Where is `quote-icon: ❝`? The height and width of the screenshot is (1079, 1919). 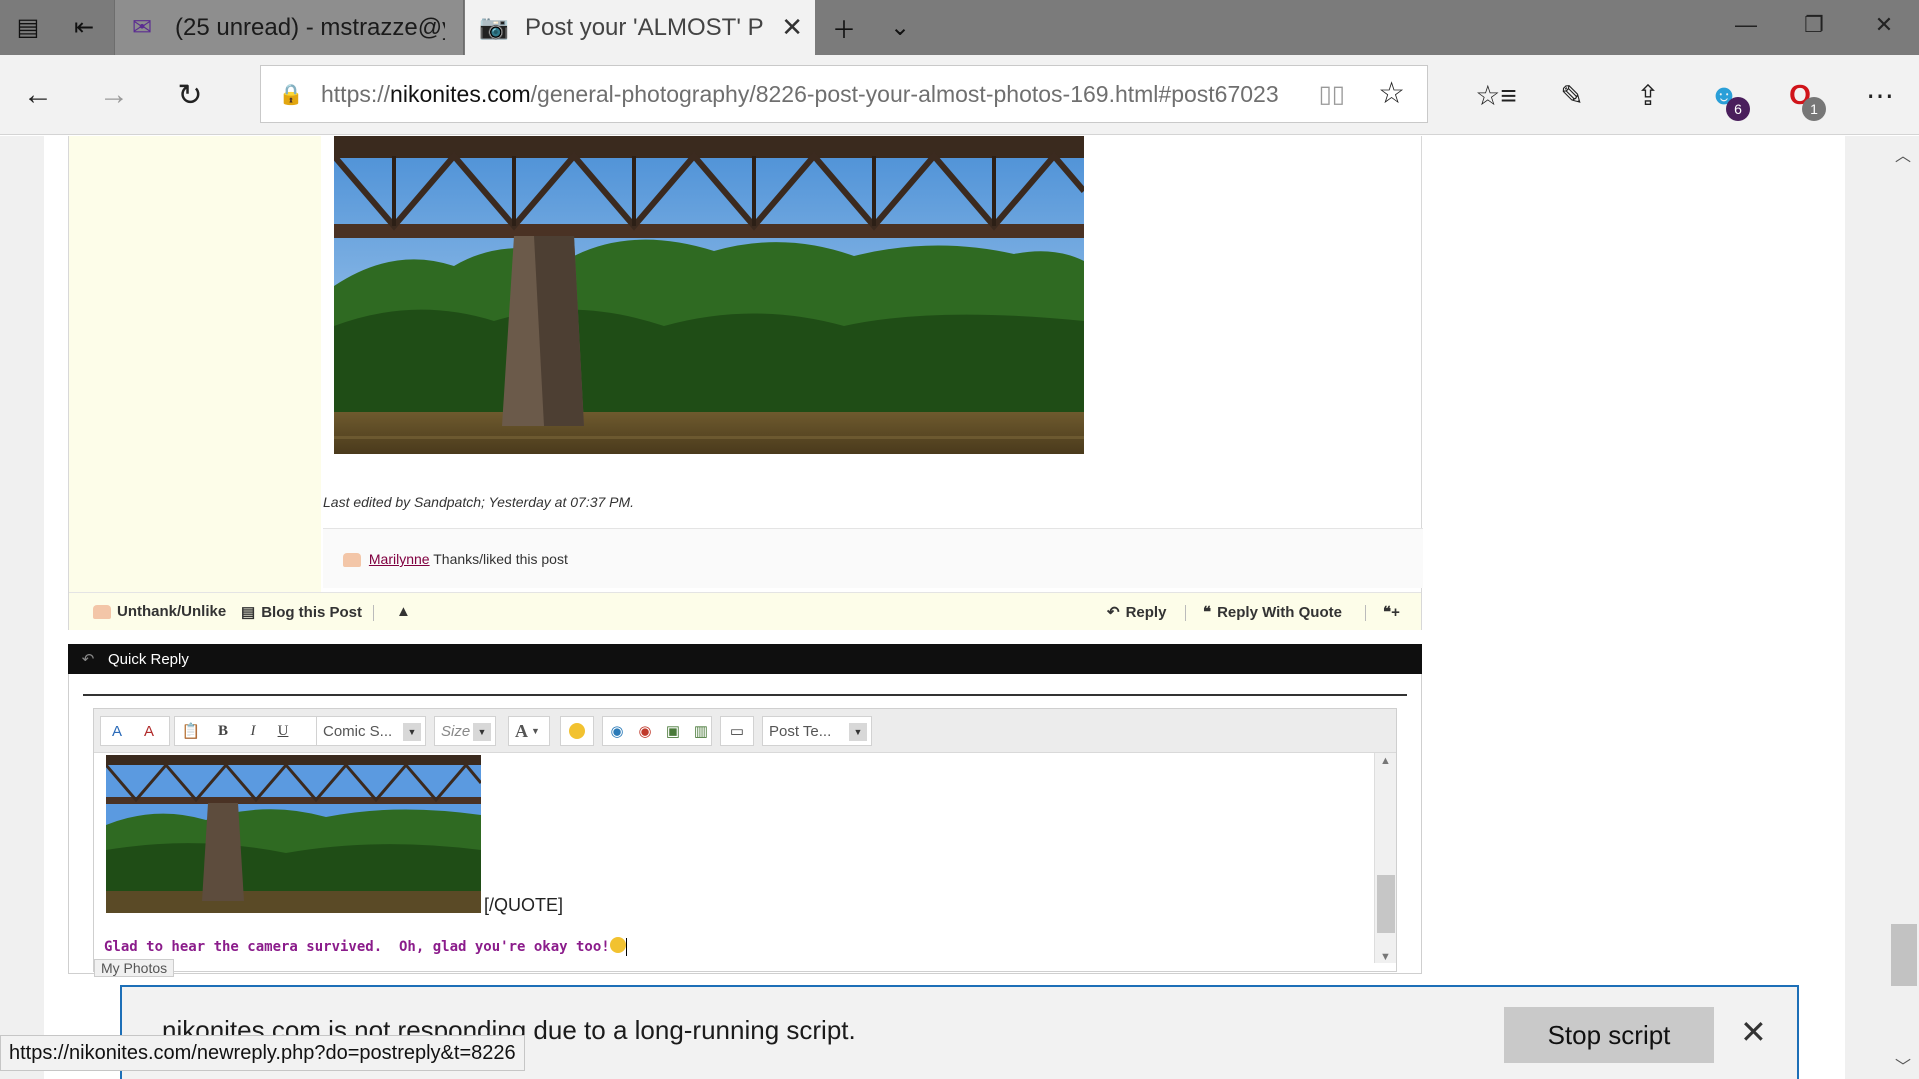 quote-icon: ❝ is located at coordinates (1207, 612).